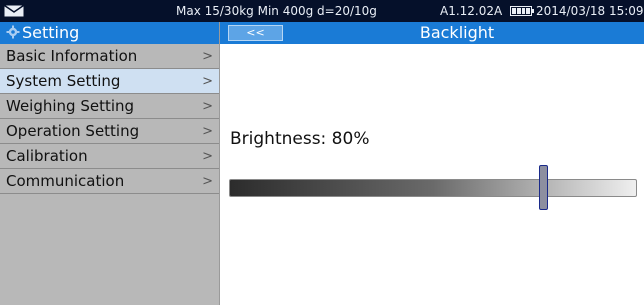 This screenshot has height=305, width=644. I want to click on back-button: <<, so click(255, 33).